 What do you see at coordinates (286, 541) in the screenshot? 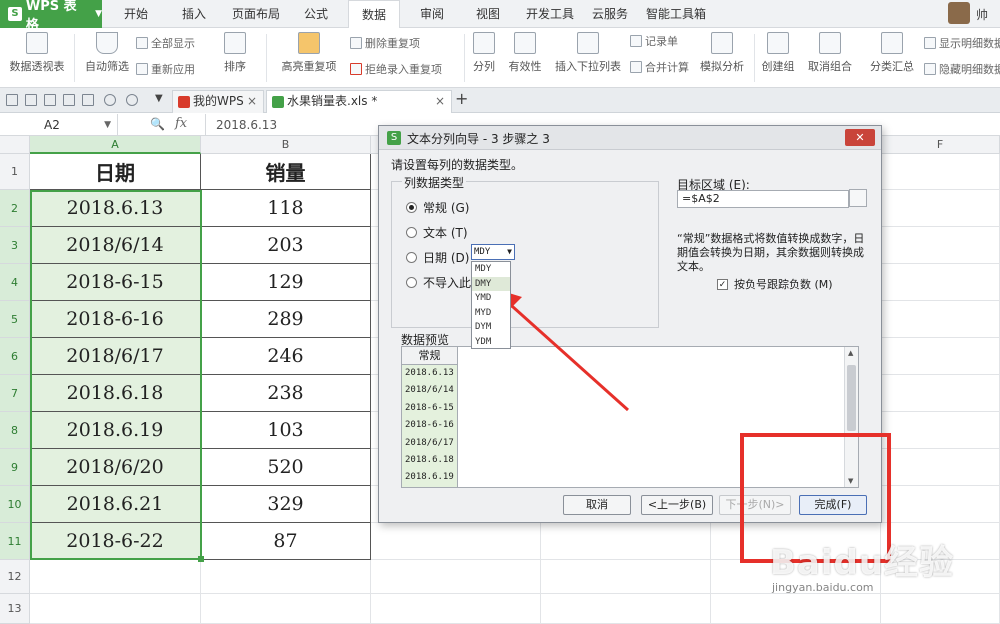
I see `sales-cell: 87` at bounding box center [286, 541].